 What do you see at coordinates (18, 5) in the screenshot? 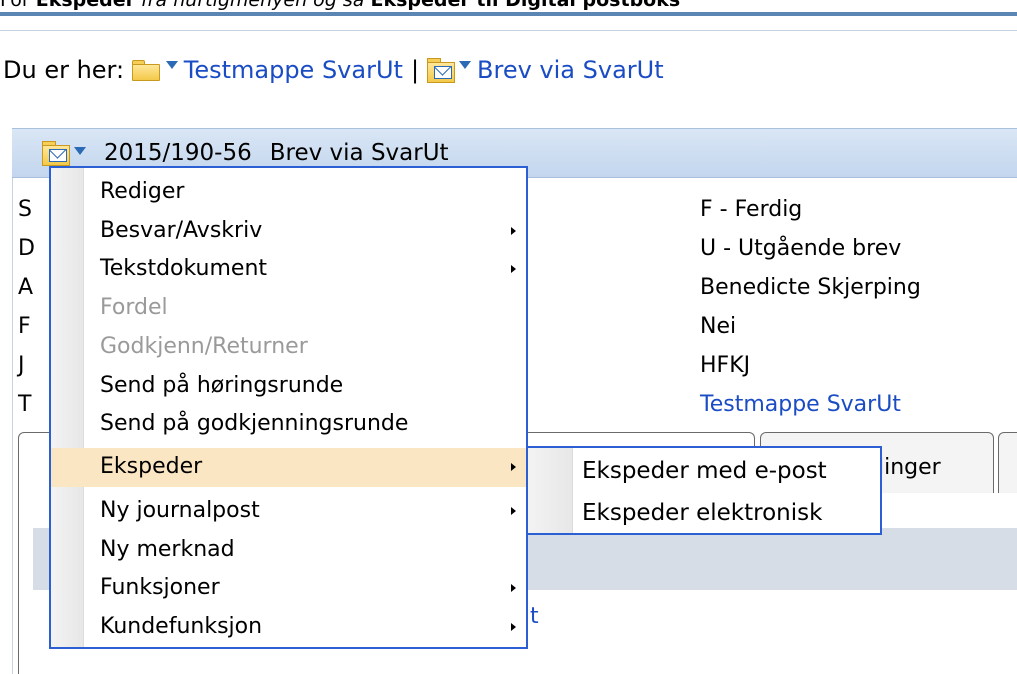
I see `caption-text: For` at bounding box center [18, 5].